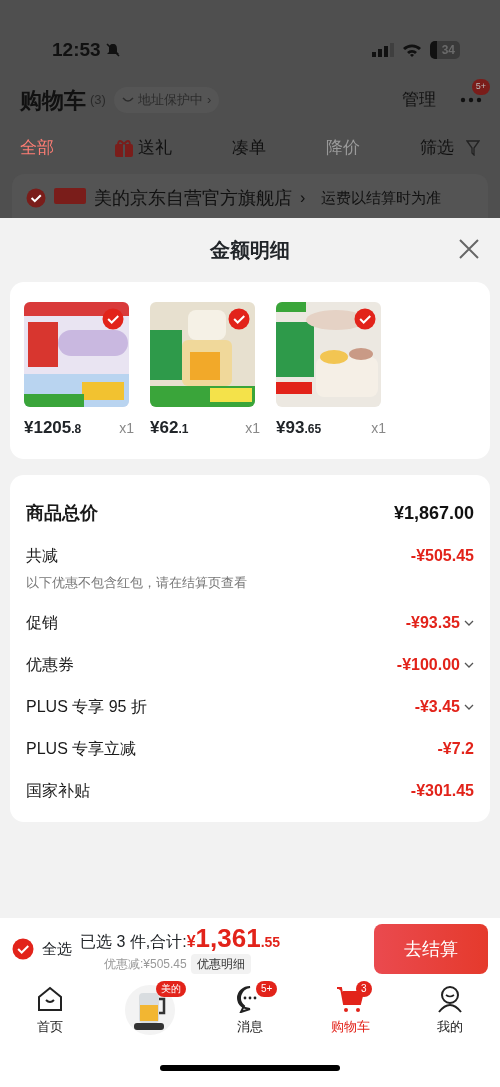  What do you see at coordinates (437, 707) in the screenshot?
I see `summary-amount: -¥3.45` at bounding box center [437, 707].